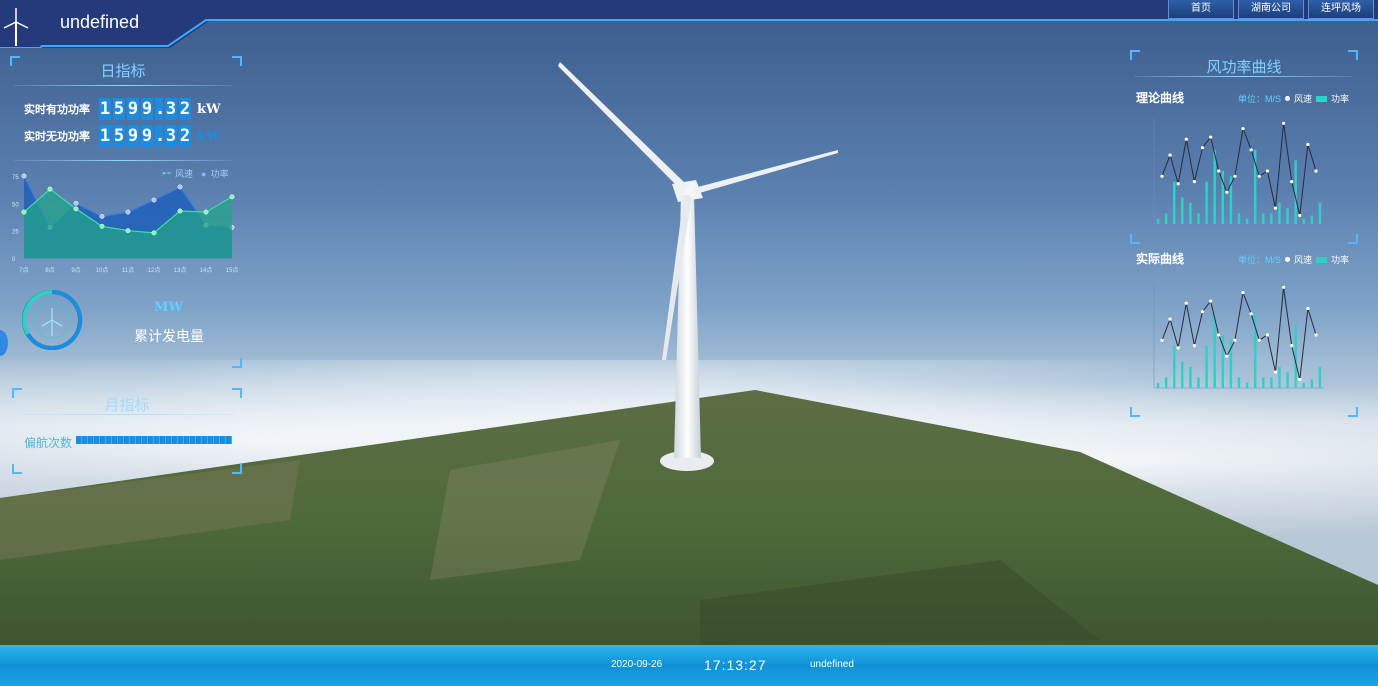 The height and width of the screenshot is (686, 1378). I want to click on theory-curve-chart, so click(1243, 172).